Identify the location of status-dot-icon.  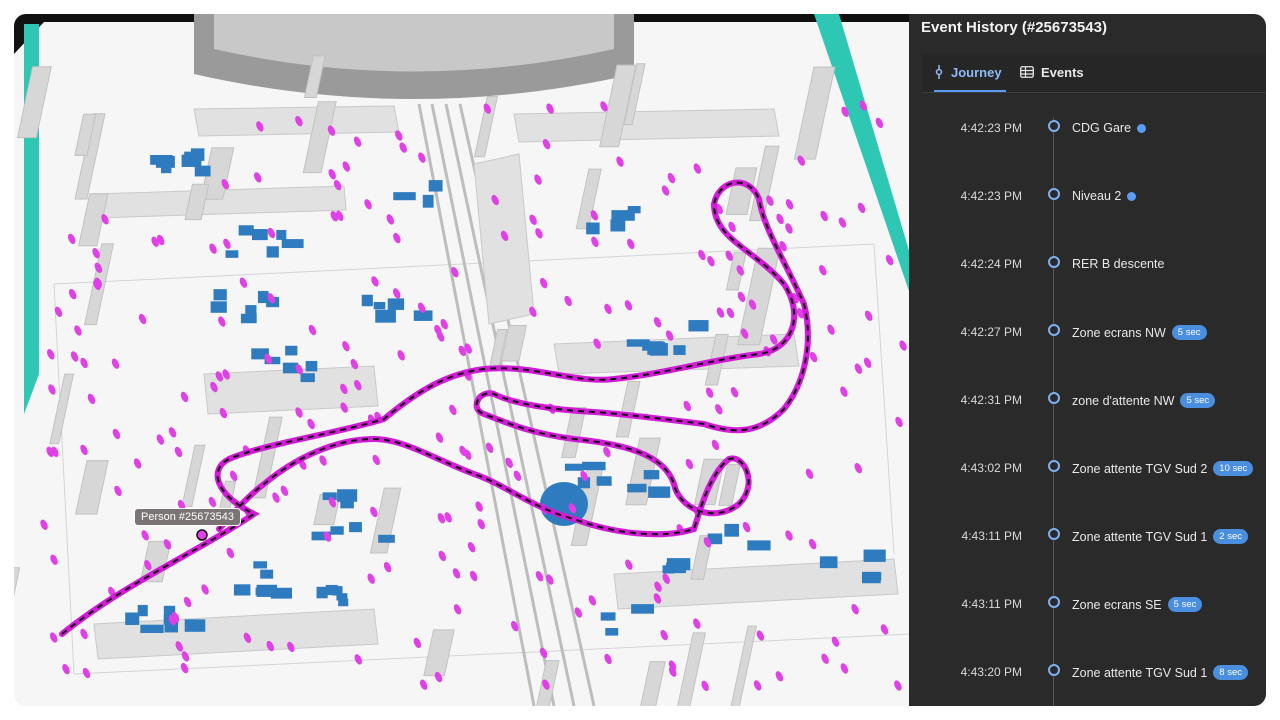
(1142, 128).